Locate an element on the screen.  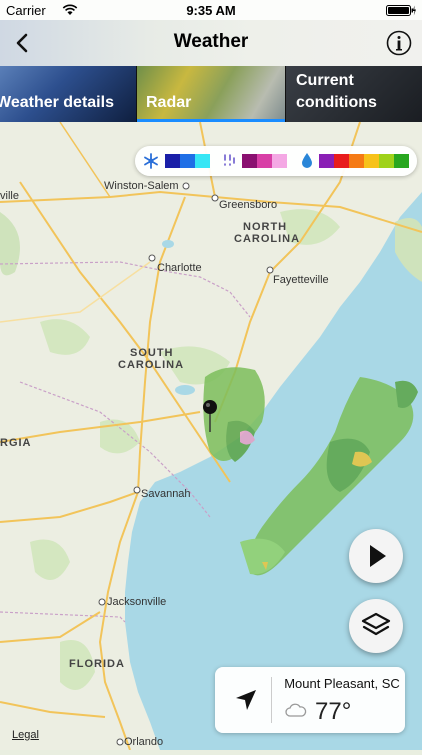
map-label-edge: ville is located at coordinates (9, 196).